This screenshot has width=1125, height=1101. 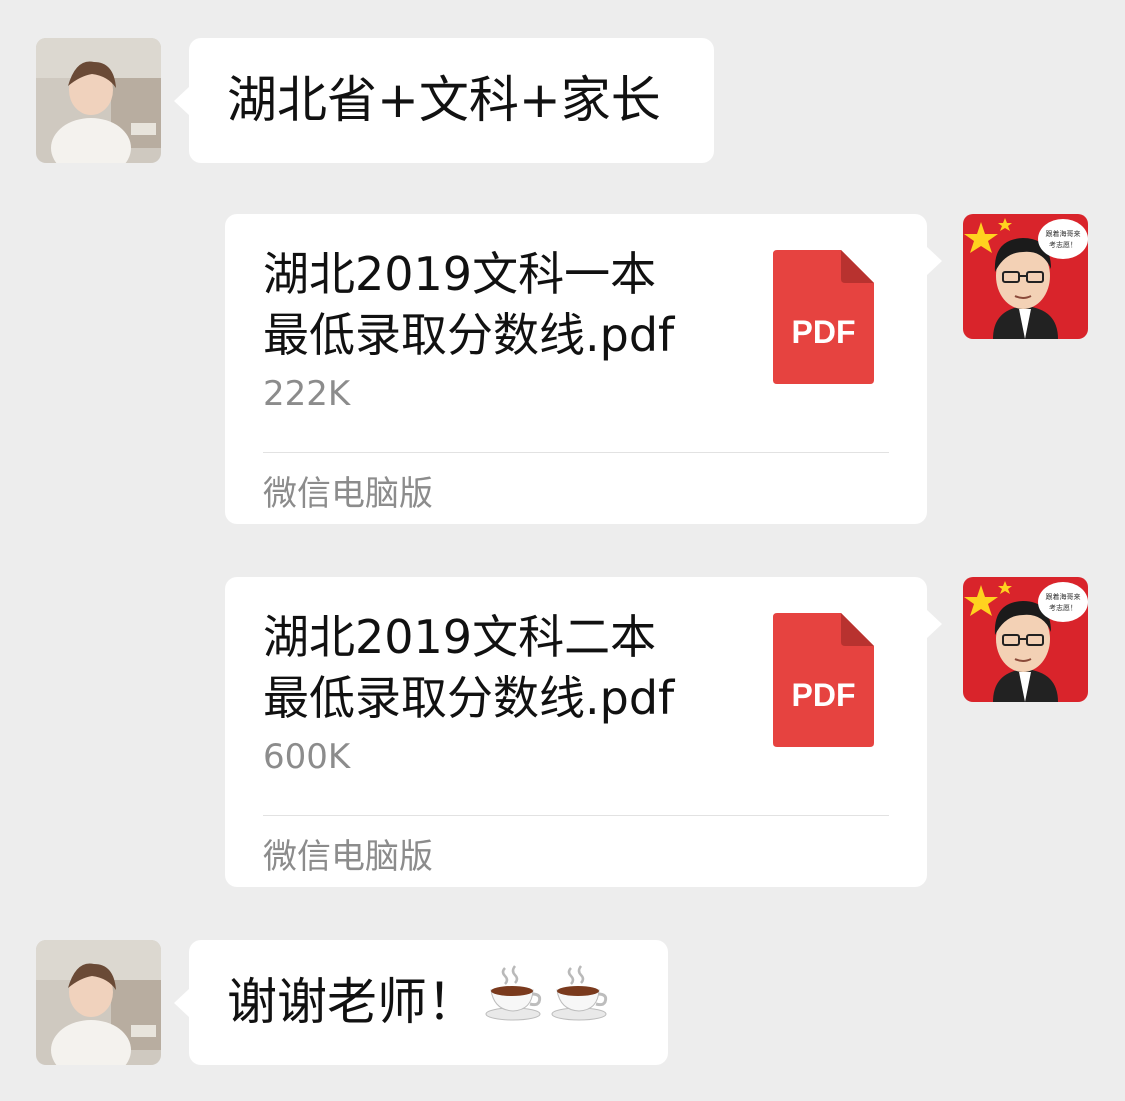 What do you see at coordinates (498, 668) in the screenshot?
I see `file-name: 湖北2019文科二本 最低录取分数线.pdf` at bounding box center [498, 668].